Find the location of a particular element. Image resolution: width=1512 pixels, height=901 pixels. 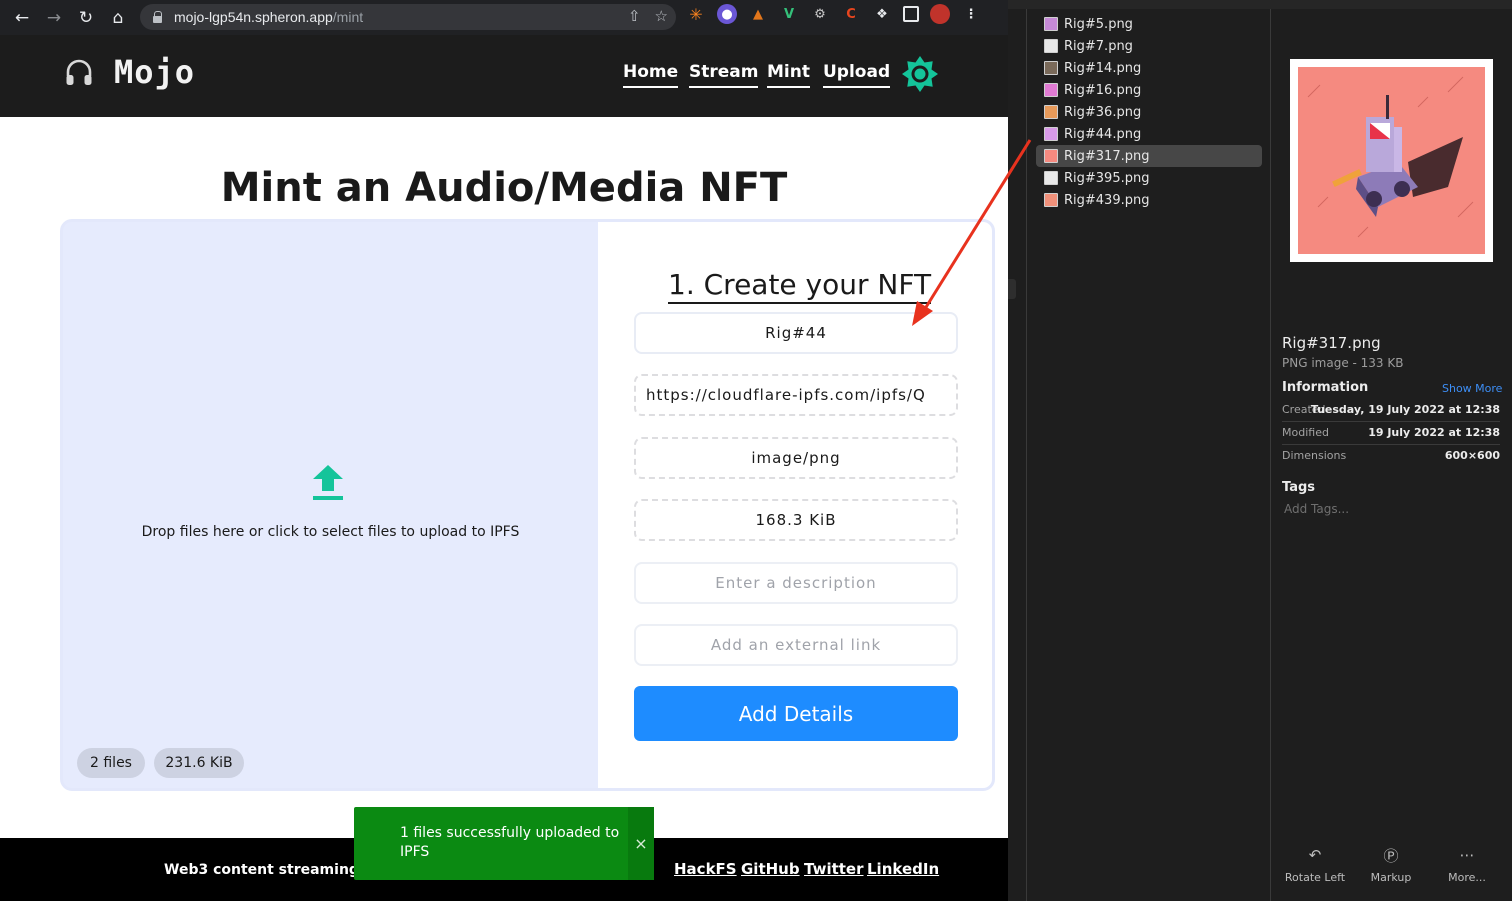

side-panel-icon is located at coordinates (911, 14).